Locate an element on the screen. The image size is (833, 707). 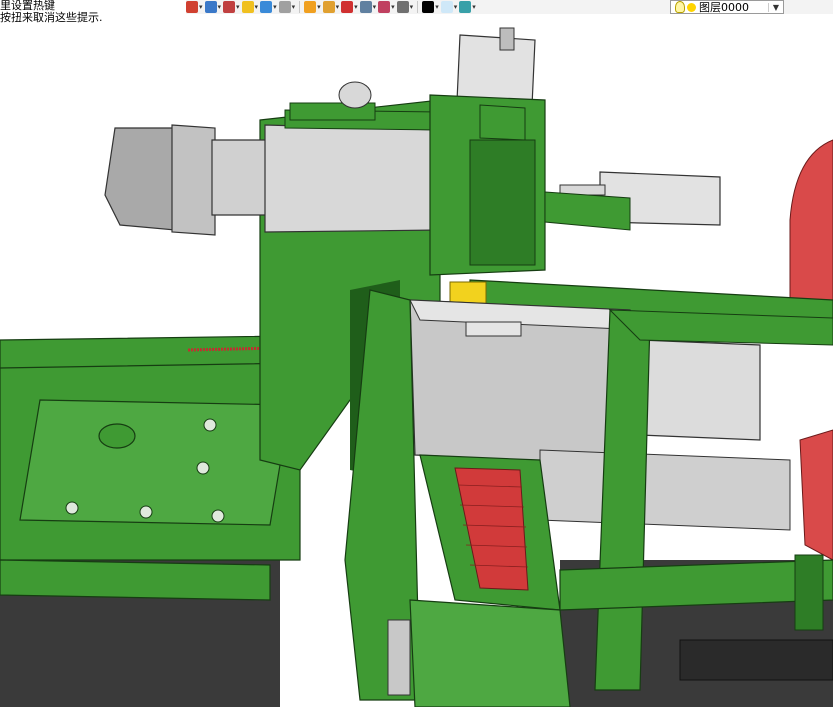
toolbar-button-stack: ▾ is located at coordinates (467, 7).